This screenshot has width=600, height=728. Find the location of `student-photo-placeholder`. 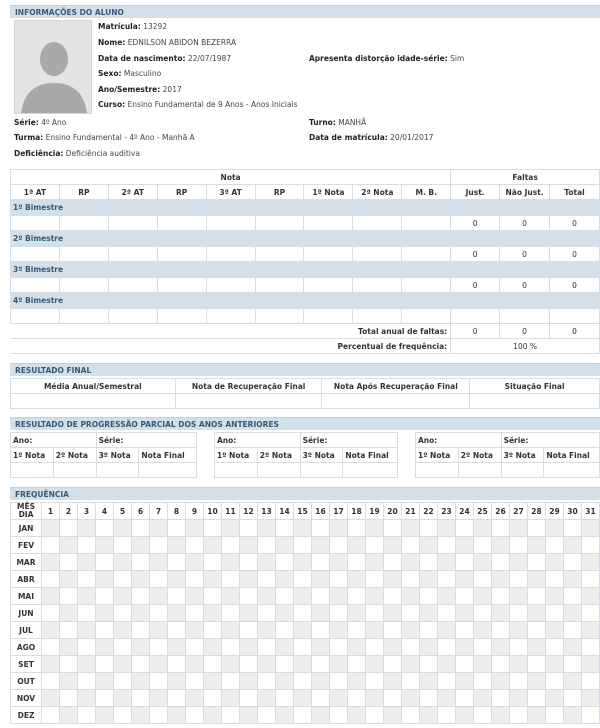

student-photo-placeholder is located at coordinates (53, 67).